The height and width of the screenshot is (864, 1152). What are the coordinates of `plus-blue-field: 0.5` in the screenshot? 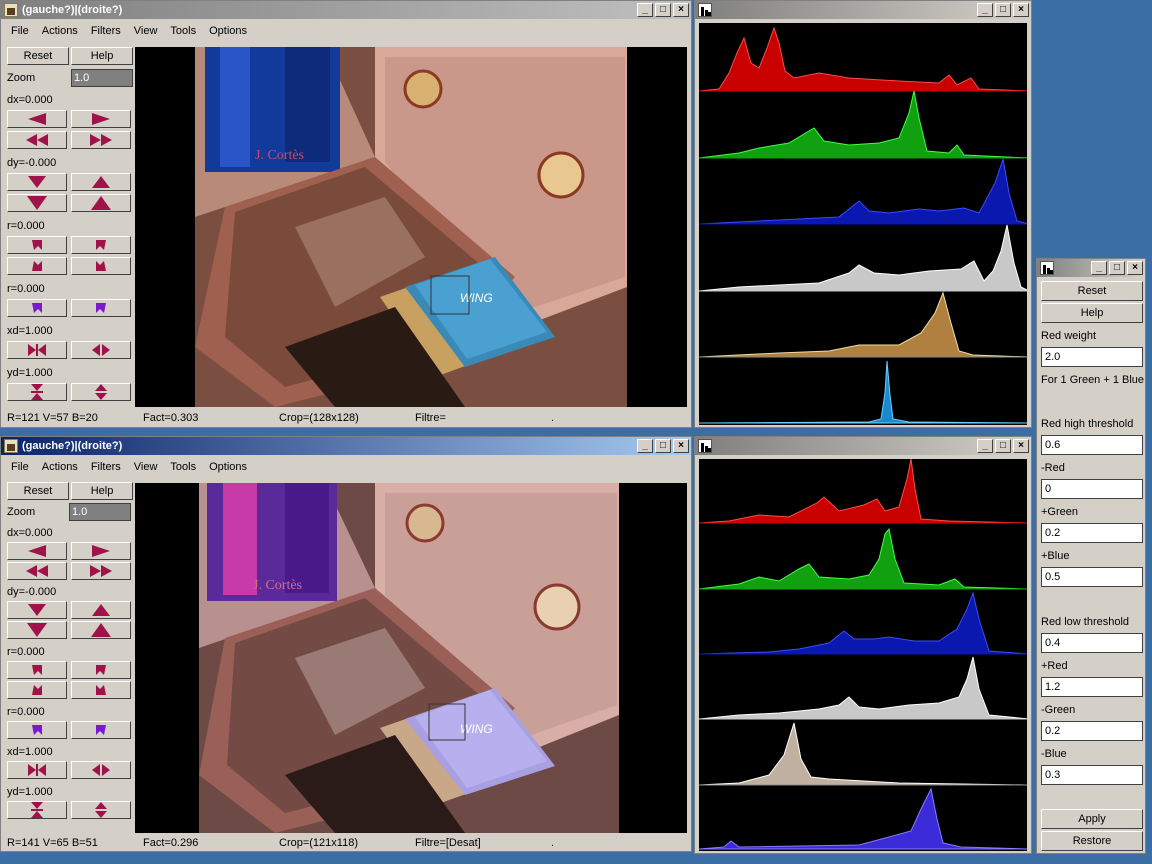 It's located at (1092, 577).